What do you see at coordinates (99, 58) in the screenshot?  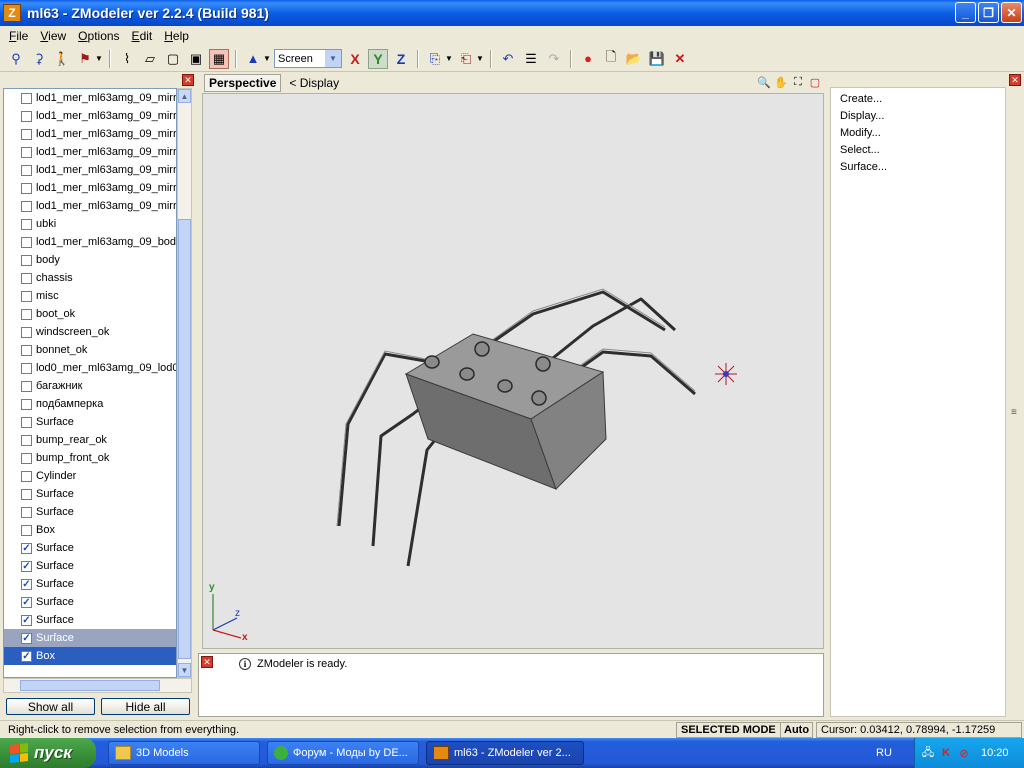 I see `select-mode-dropdown-icon: ▼` at bounding box center [99, 58].